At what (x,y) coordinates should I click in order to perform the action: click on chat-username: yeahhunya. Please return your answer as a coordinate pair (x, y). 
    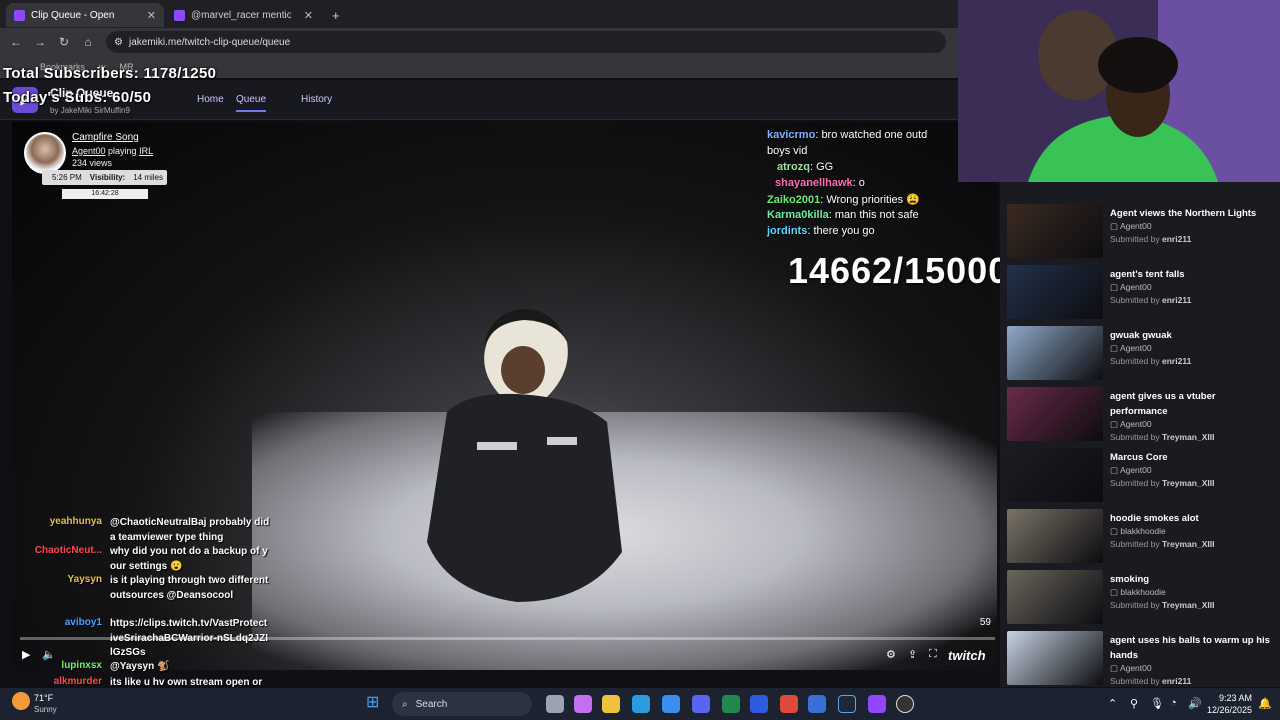
    Looking at the image, I should click on (52, 521).